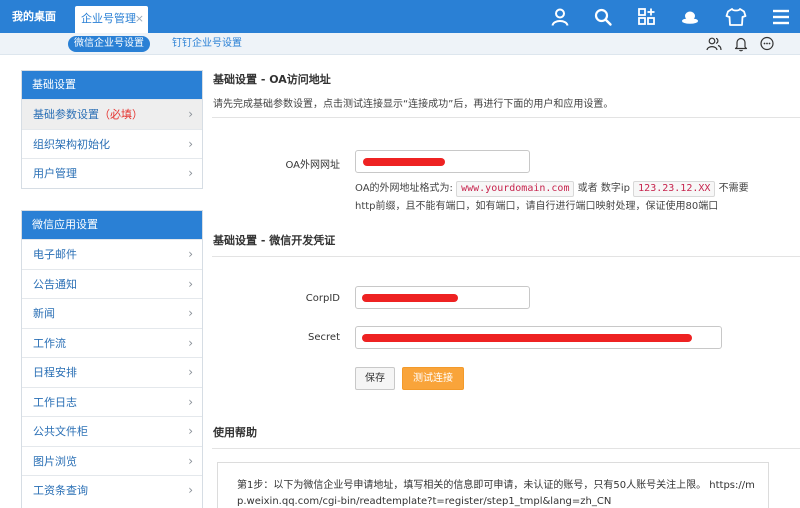  What do you see at coordinates (112, 342) in the screenshot?
I see `sidebar-item-workflow: 工作流 ›` at bounding box center [112, 342].